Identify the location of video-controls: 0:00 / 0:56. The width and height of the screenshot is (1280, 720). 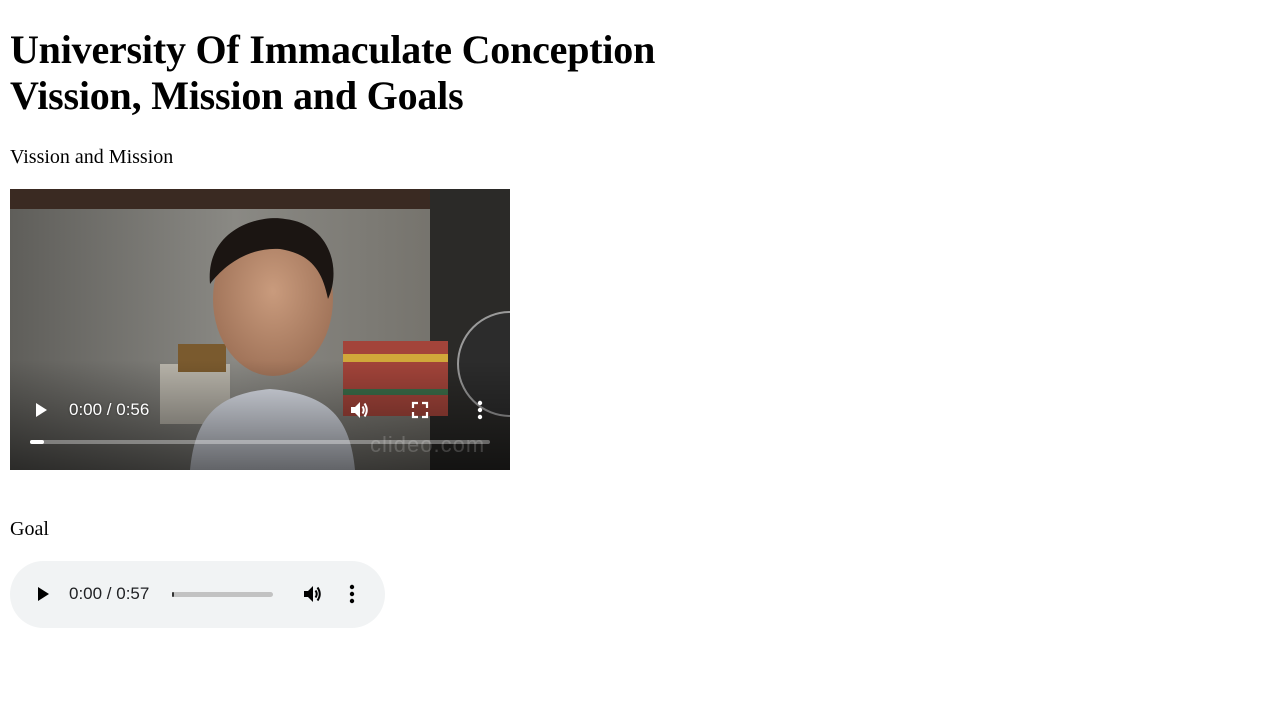
(260, 410).